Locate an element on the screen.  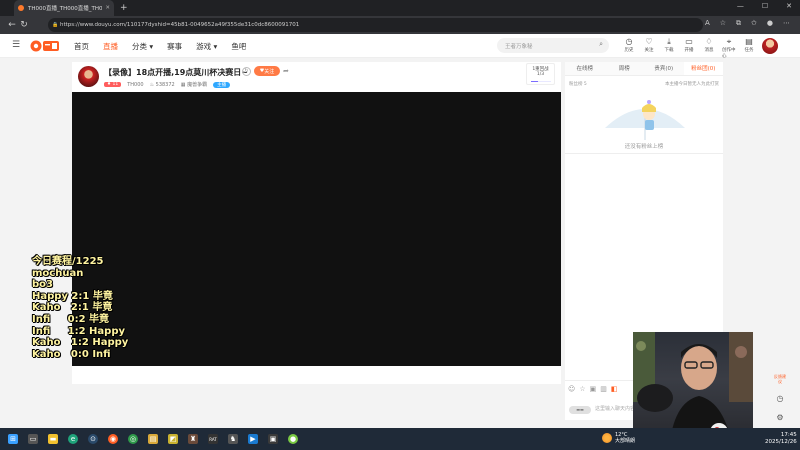
menu-icon: ☰ is located at coordinates (16, 45).